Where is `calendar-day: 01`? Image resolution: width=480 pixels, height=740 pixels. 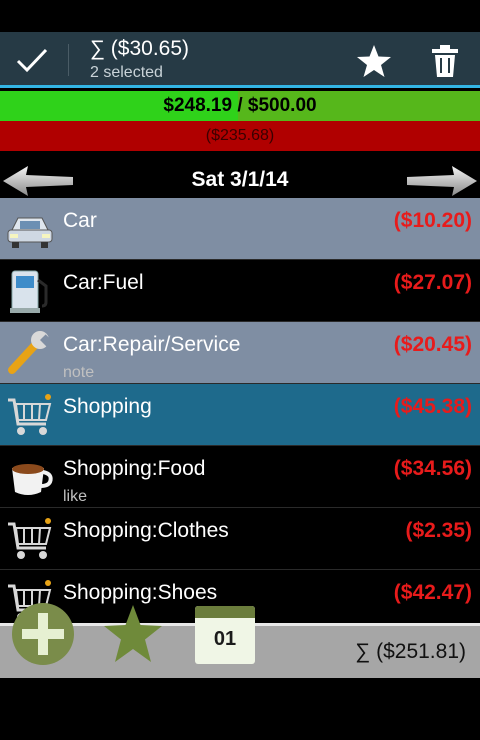
calendar-day: 01 is located at coordinates (225, 639).